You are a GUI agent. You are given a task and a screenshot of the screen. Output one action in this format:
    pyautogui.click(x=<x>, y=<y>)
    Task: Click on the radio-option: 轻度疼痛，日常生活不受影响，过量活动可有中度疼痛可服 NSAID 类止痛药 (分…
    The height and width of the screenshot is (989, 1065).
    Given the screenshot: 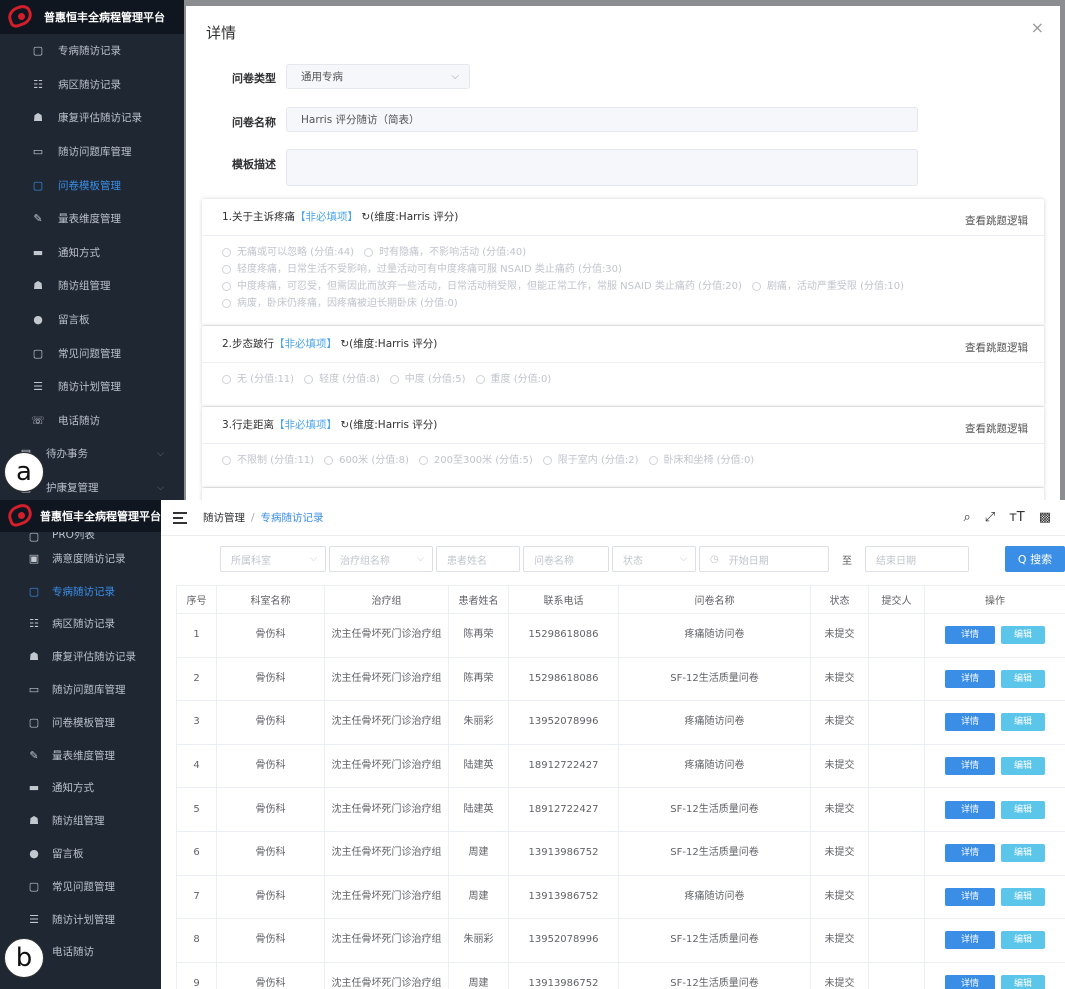 What is the action you would take?
    pyautogui.click(x=422, y=269)
    